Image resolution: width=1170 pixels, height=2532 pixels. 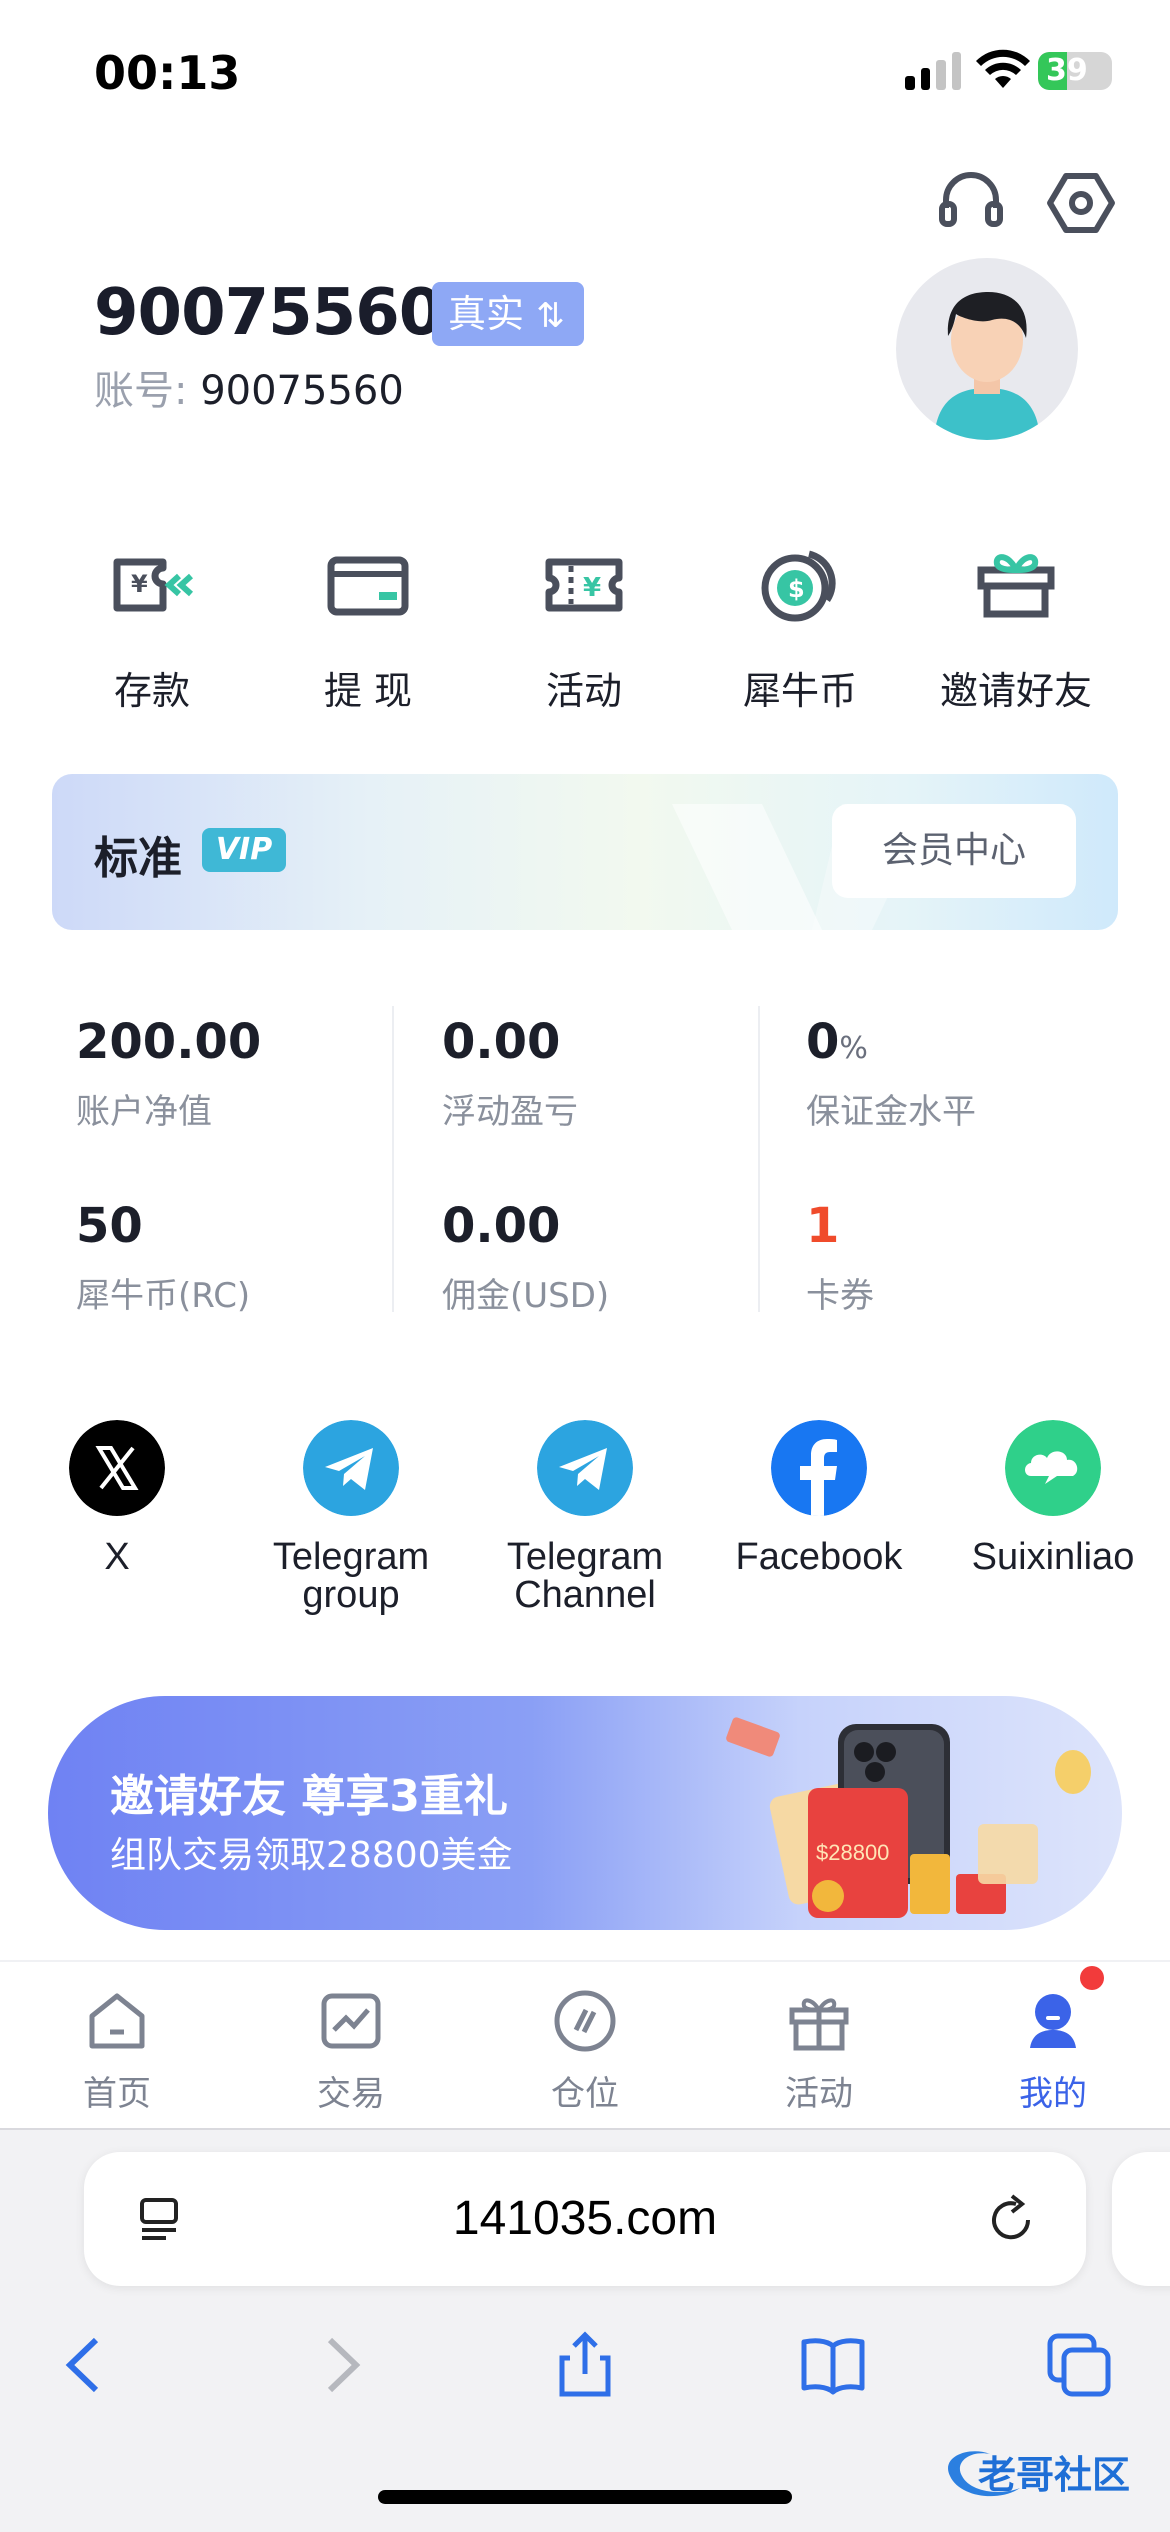 I want to click on avatar, so click(x=987, y=349).